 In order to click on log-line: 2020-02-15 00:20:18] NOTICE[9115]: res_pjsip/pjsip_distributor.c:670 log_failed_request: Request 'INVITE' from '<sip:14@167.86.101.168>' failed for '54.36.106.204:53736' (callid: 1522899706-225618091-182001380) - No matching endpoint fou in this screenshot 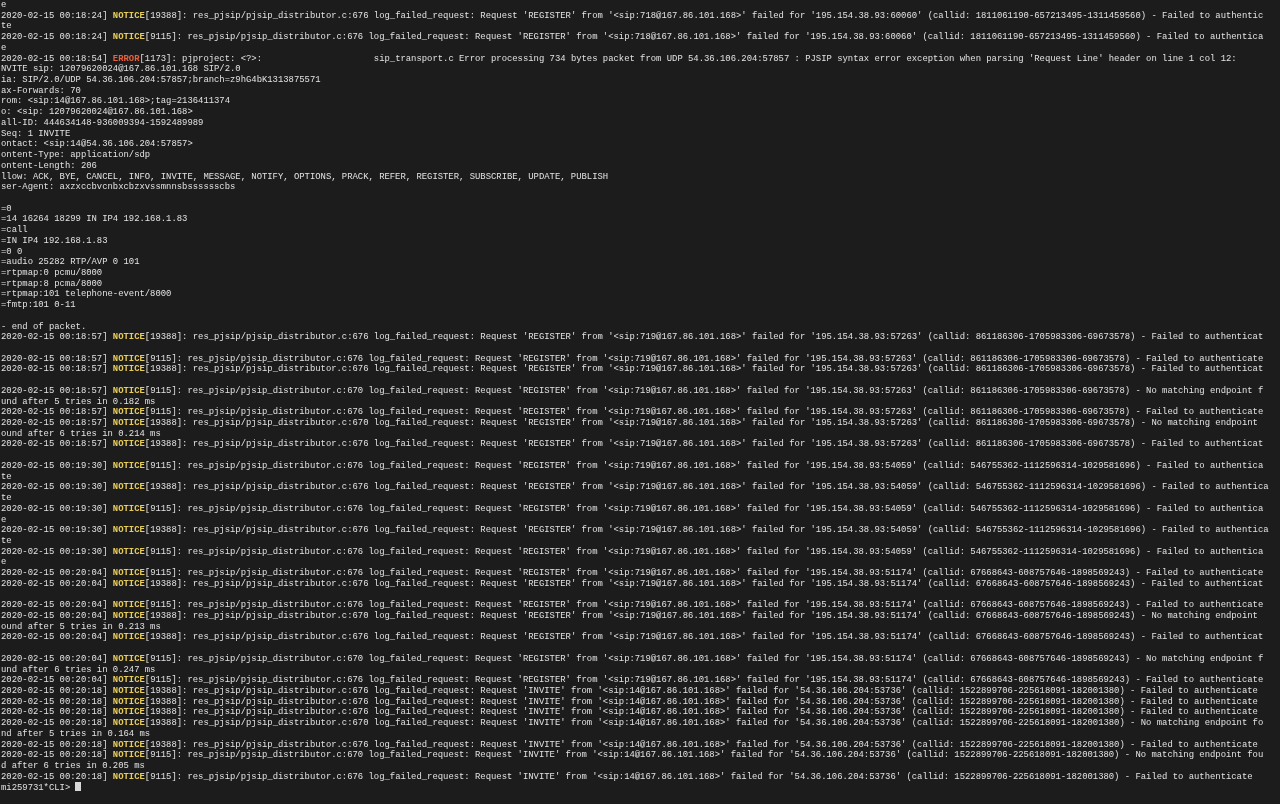, I will do `click(632, 755)`.